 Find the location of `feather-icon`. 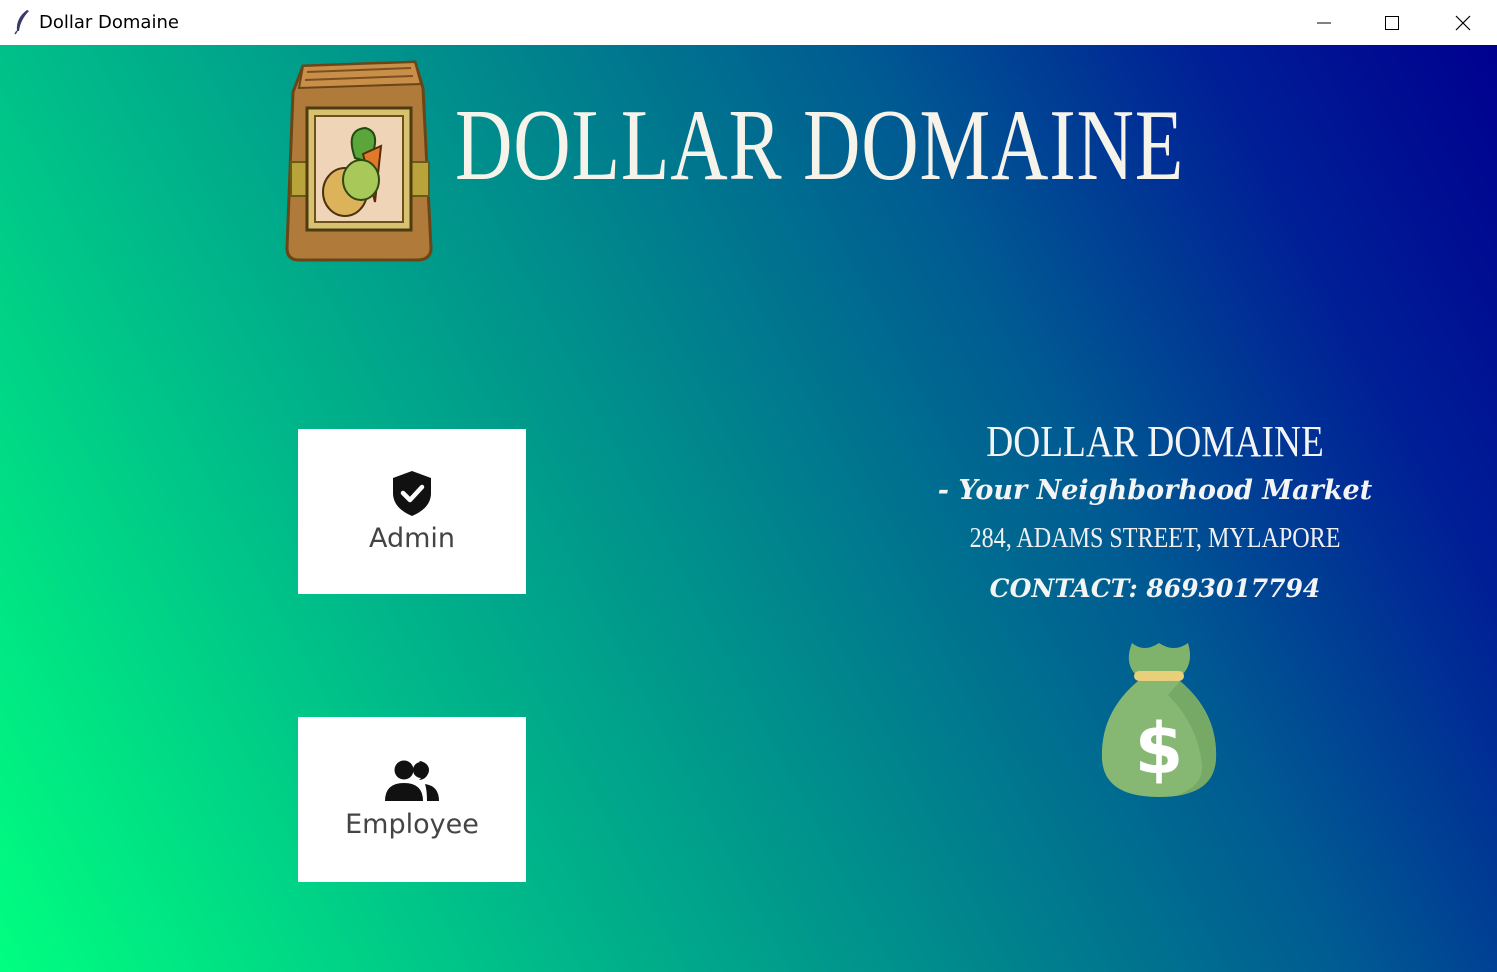

feather-icon is located at coordinates (21, 22).